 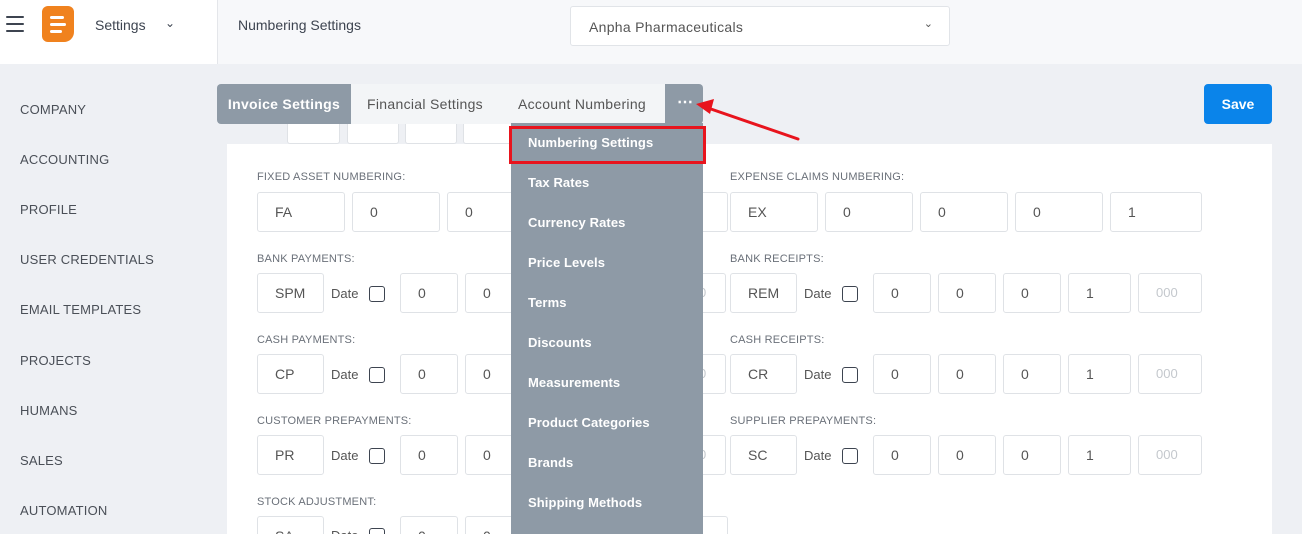 What do you see at coordinates (284, 104) in the screenshot?
I see `tab-invoice-settings: Invoice Settings` at bounding box center [284, 104].